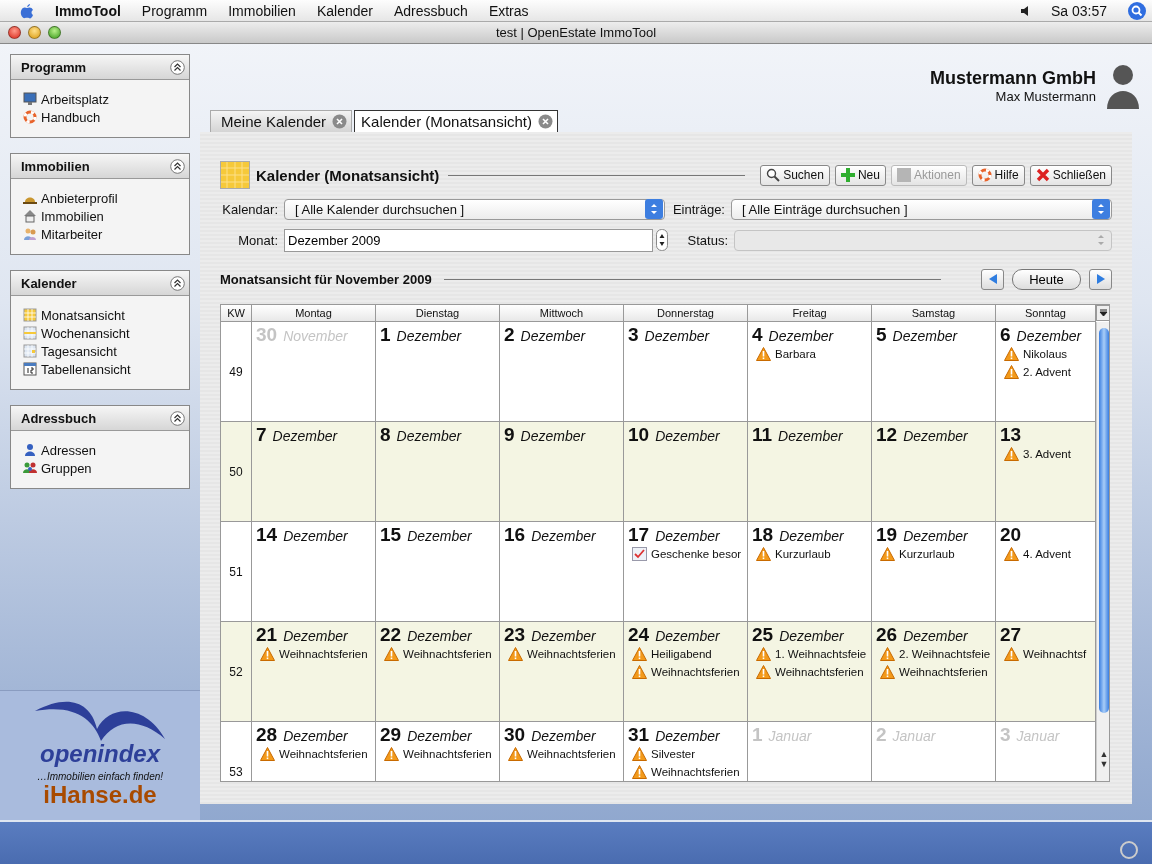 The image size is (1152, 864). I want to click on day-cell: 5 Dezember, so click(934, 372).